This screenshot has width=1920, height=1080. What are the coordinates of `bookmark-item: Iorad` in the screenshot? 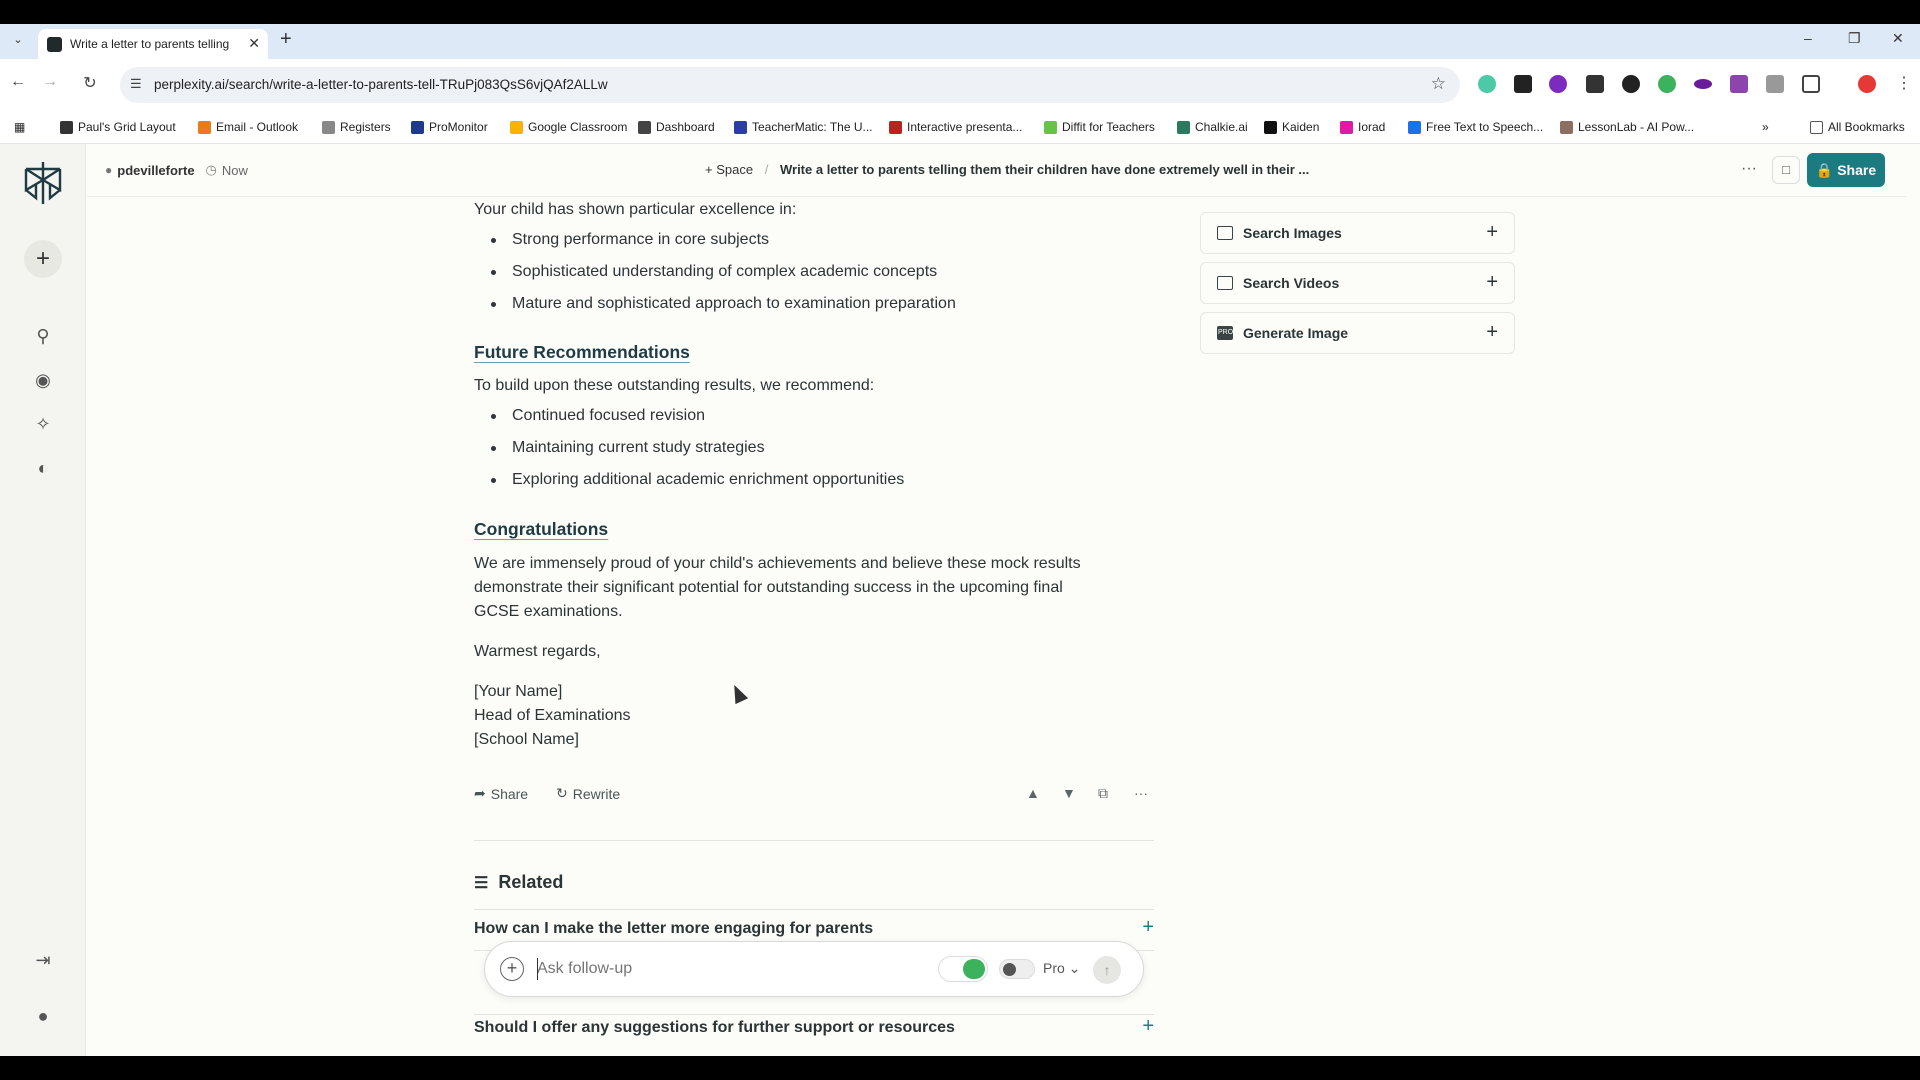 It's located at (1362, 127).